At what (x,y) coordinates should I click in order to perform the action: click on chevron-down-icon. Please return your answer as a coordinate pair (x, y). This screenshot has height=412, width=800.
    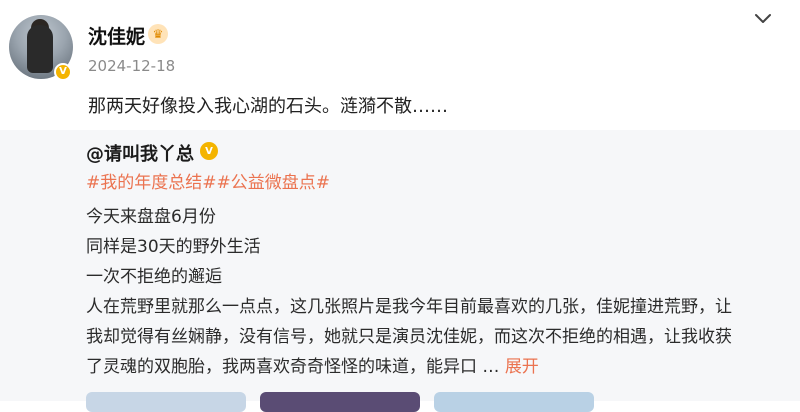
    Looking at the image, I should click on (763, 19).